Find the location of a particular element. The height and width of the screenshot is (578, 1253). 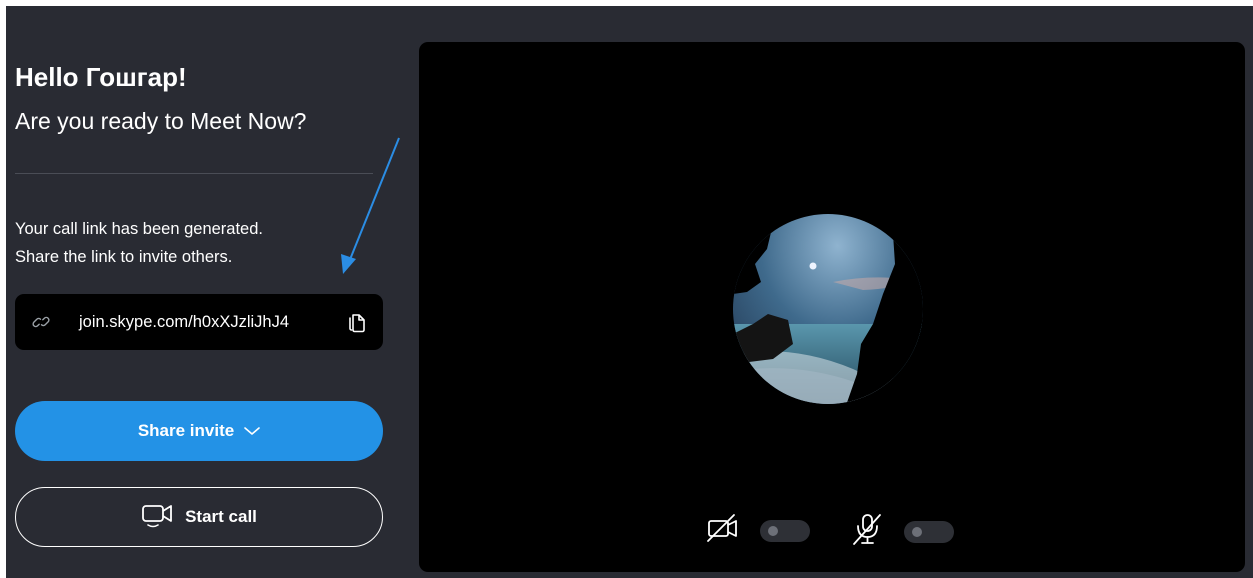

call-link-box: join.skype.com/h0xXJzliJhJ4 is located at coordinates (199, 322).